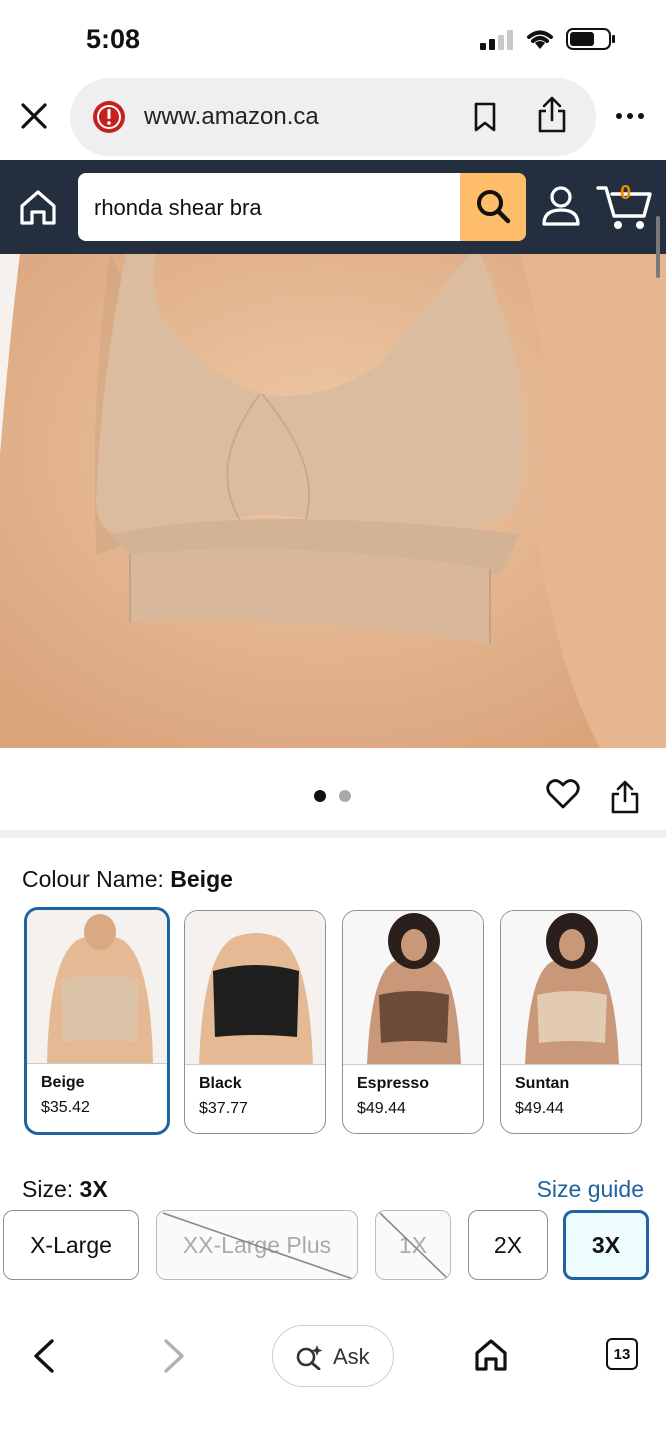 The width and height of the screenshot is (666, 1440). Describe the element at coordinates (65, 1107) in the screenshot. I see `swatch-price: $35.42` at that location.